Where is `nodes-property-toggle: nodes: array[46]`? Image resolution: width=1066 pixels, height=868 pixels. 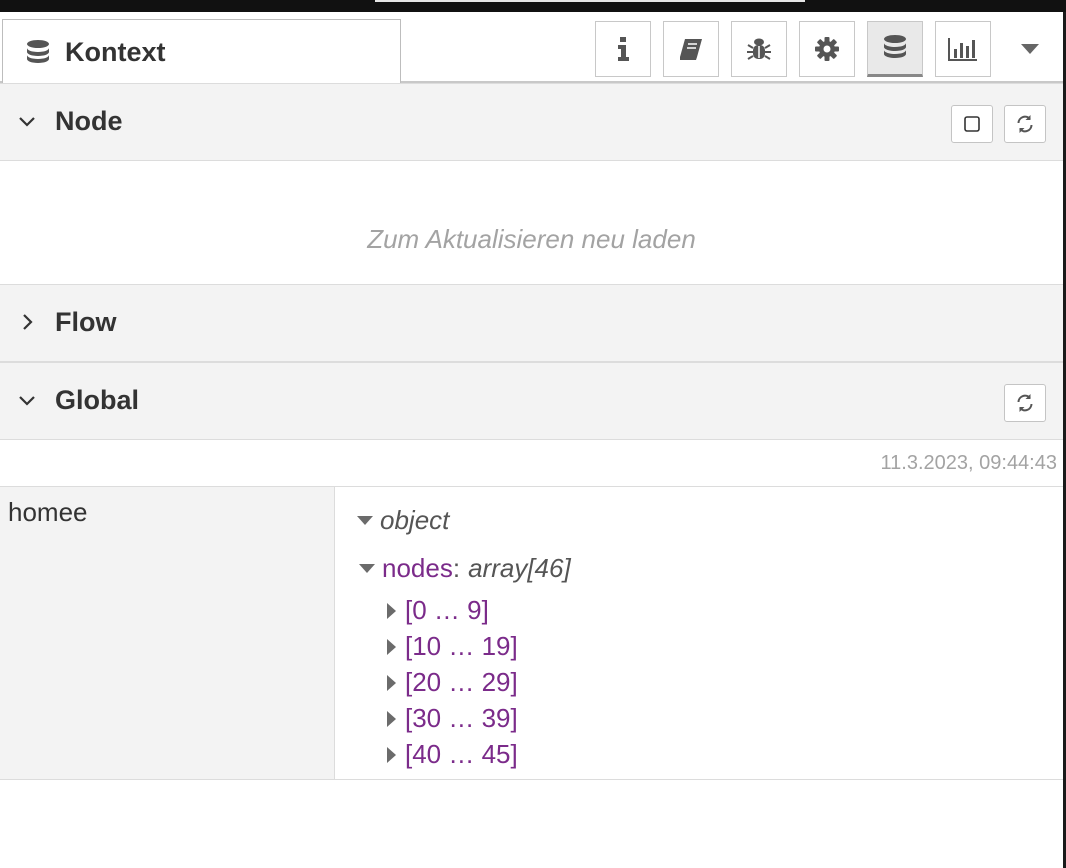 nodes-property-toggle: nodes: array[46] is located at coordinates (465, 568).